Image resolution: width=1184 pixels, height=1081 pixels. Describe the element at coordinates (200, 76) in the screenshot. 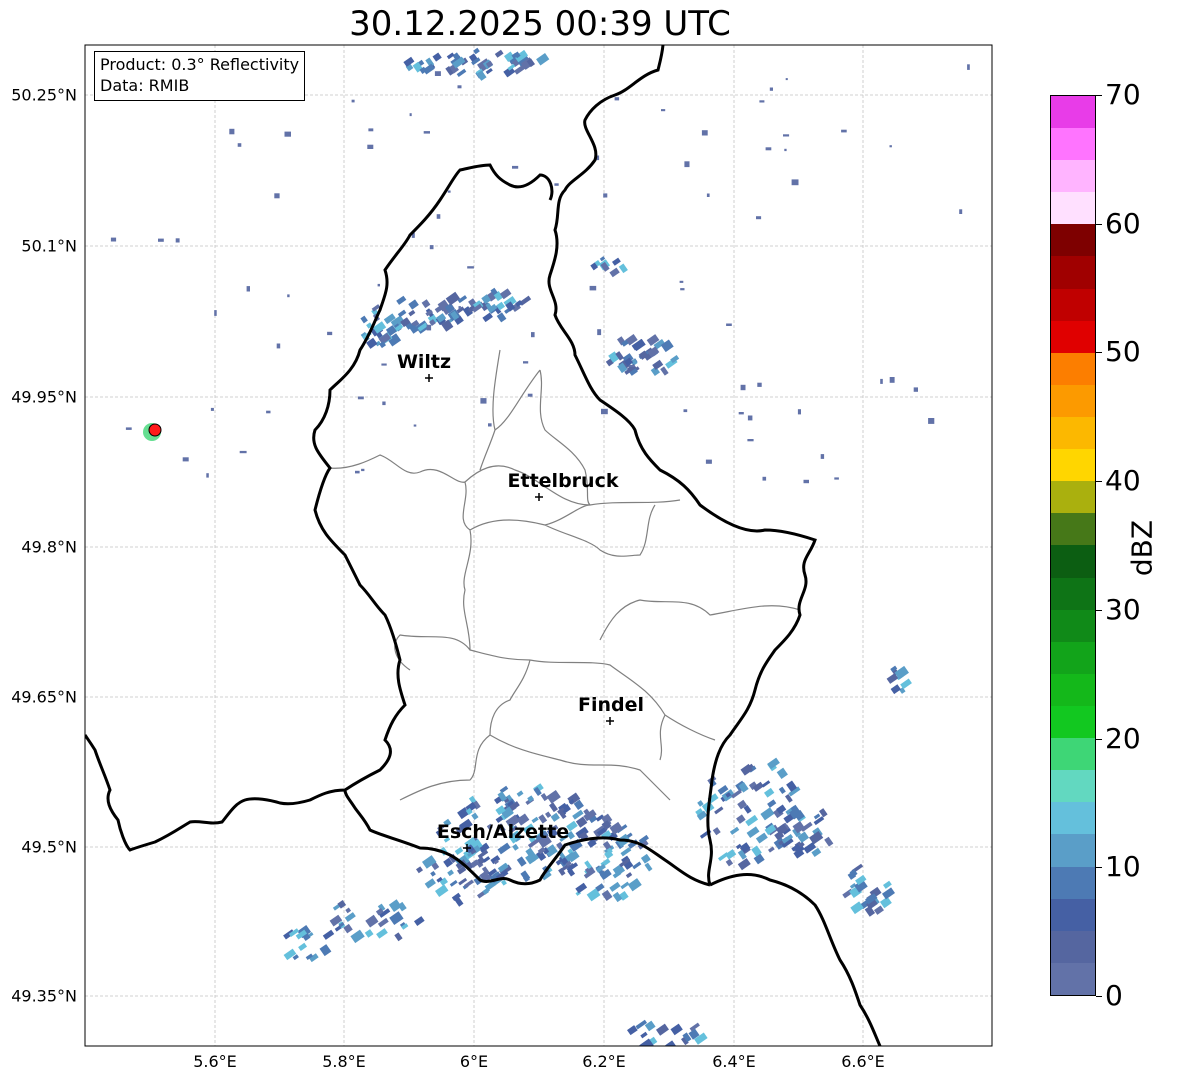

I see `product-info-box: Product: 0.3° Reflectivity Data: RMIB` at that location.